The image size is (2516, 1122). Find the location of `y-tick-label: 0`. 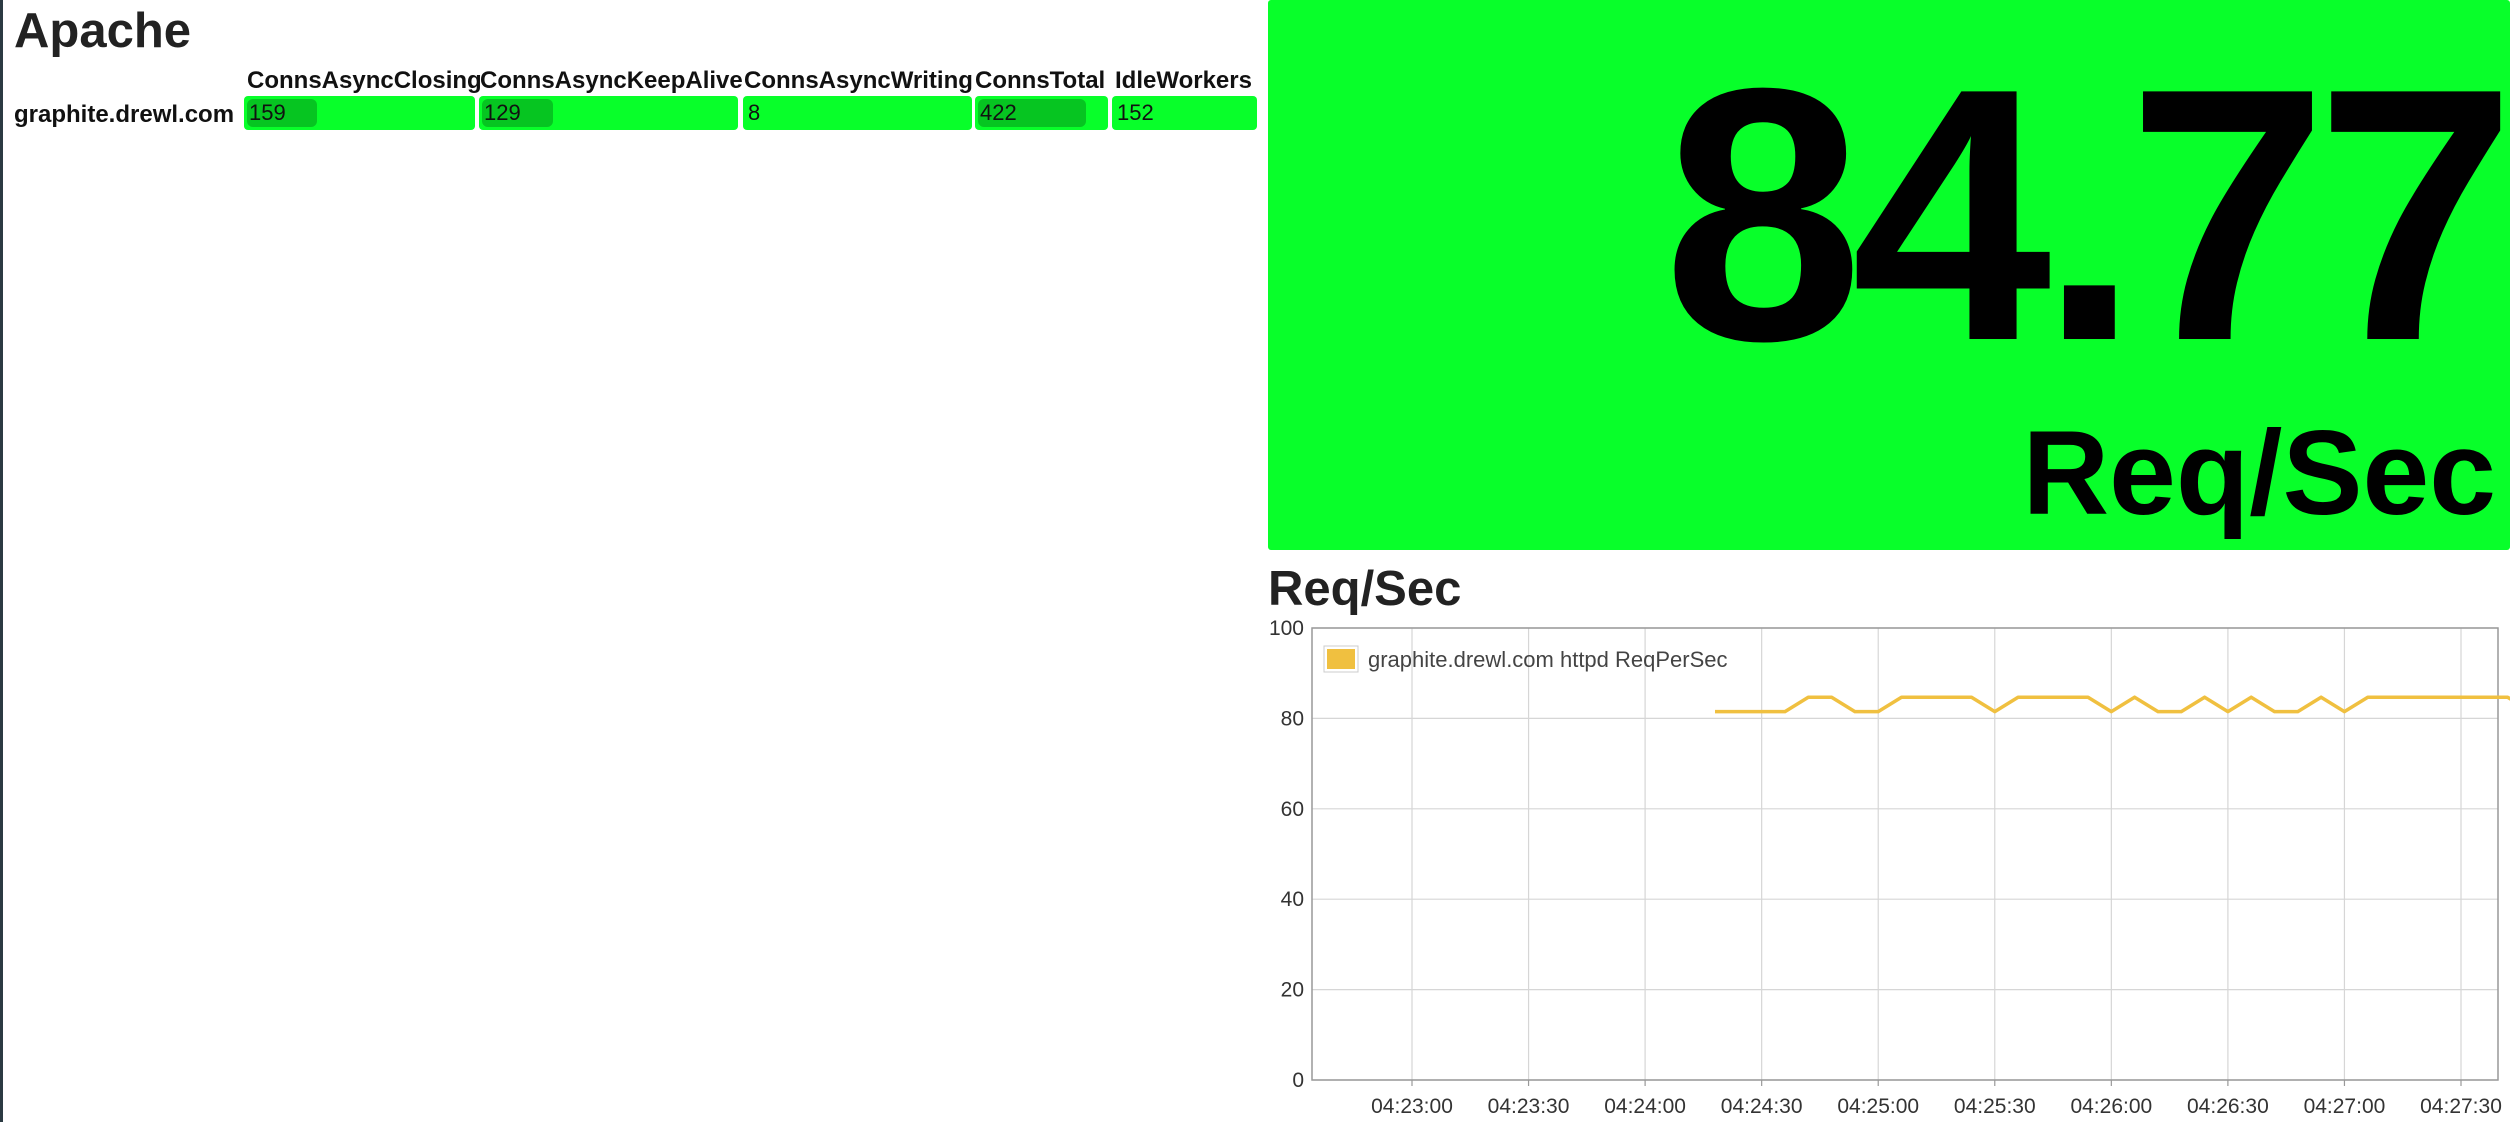

y-tick-label: 0 is located at coordinates (1298, 1080).